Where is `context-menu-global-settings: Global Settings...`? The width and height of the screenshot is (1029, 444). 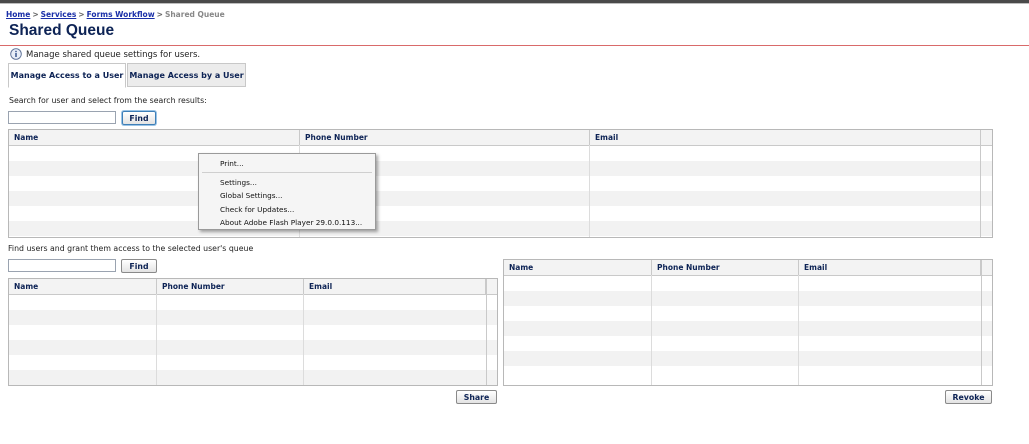 context-menu-global-settings: Global Settings... is located at coordinates (251, 195).